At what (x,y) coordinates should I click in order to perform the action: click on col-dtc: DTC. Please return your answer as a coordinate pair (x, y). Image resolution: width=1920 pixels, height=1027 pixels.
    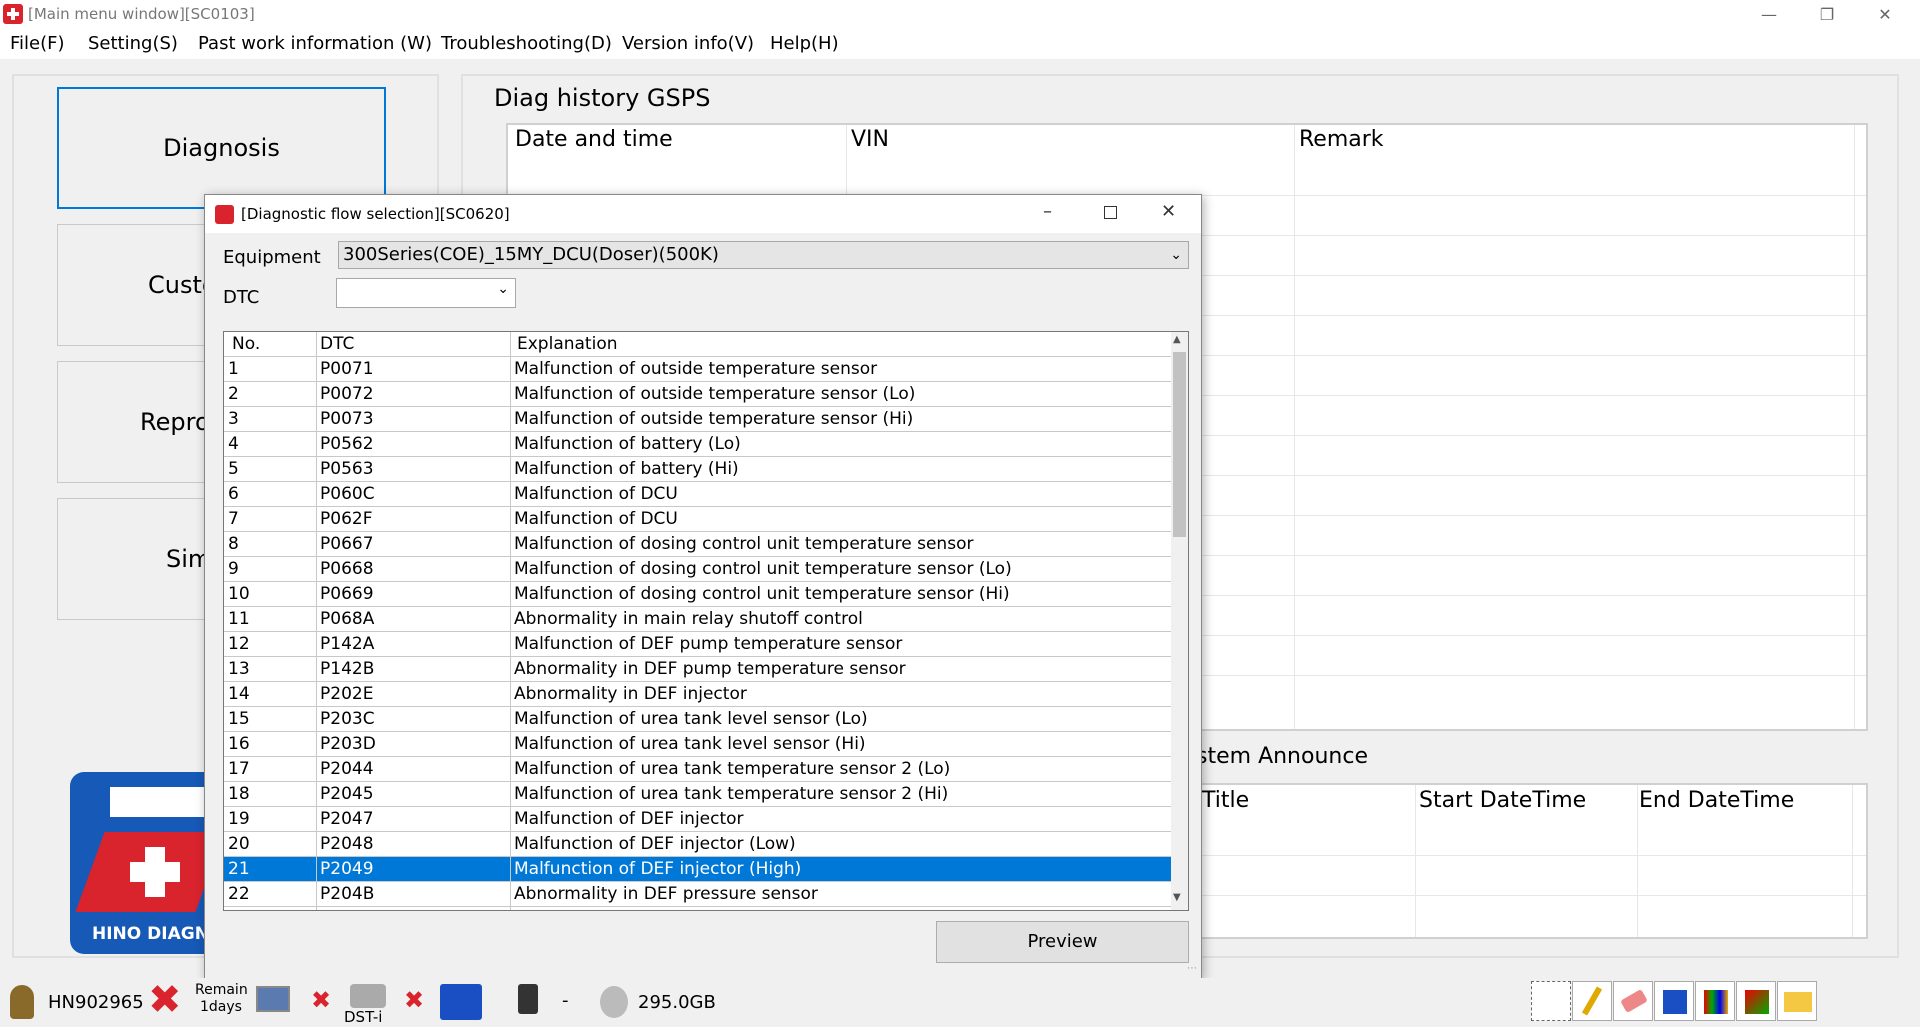
    Looking at the image, I should click on (337, 344).